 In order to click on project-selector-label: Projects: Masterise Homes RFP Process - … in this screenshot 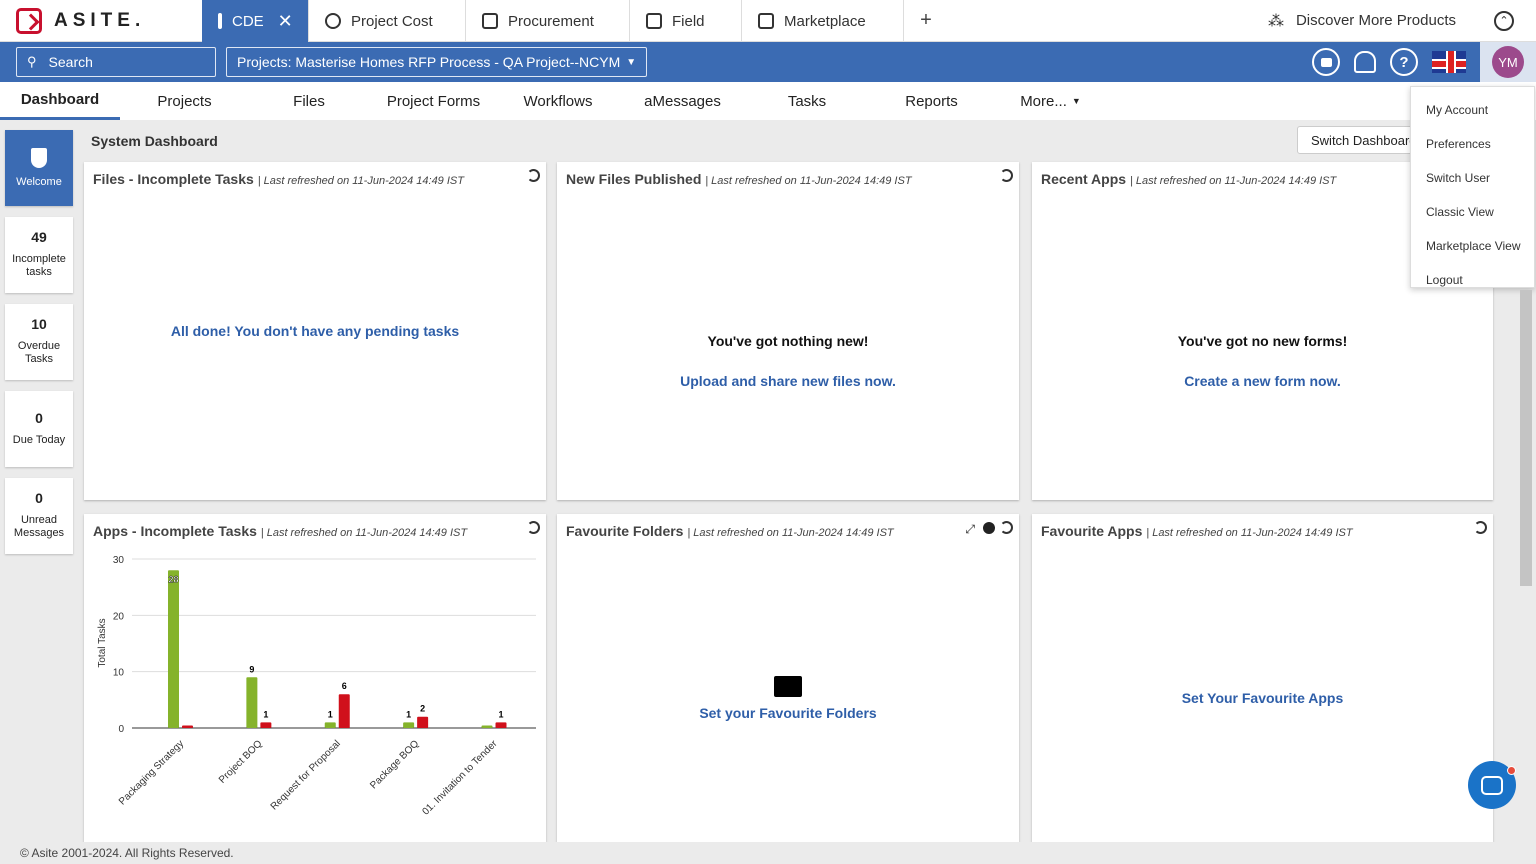, I will do `click(429, 62)`.